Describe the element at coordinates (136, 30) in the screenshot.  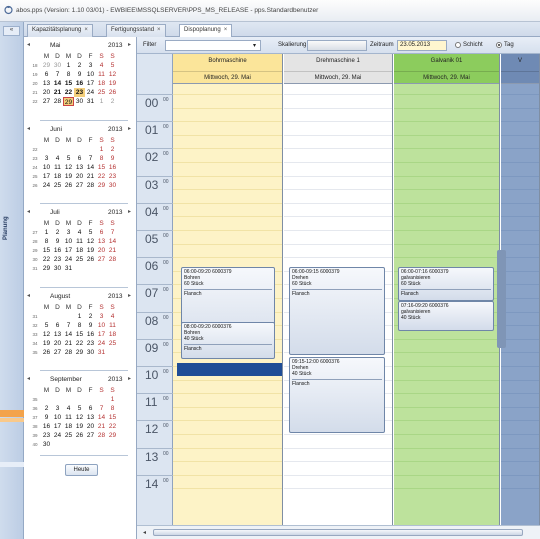
I see `tab-fertigungsstand: Fertigungsstand ×` at that location.